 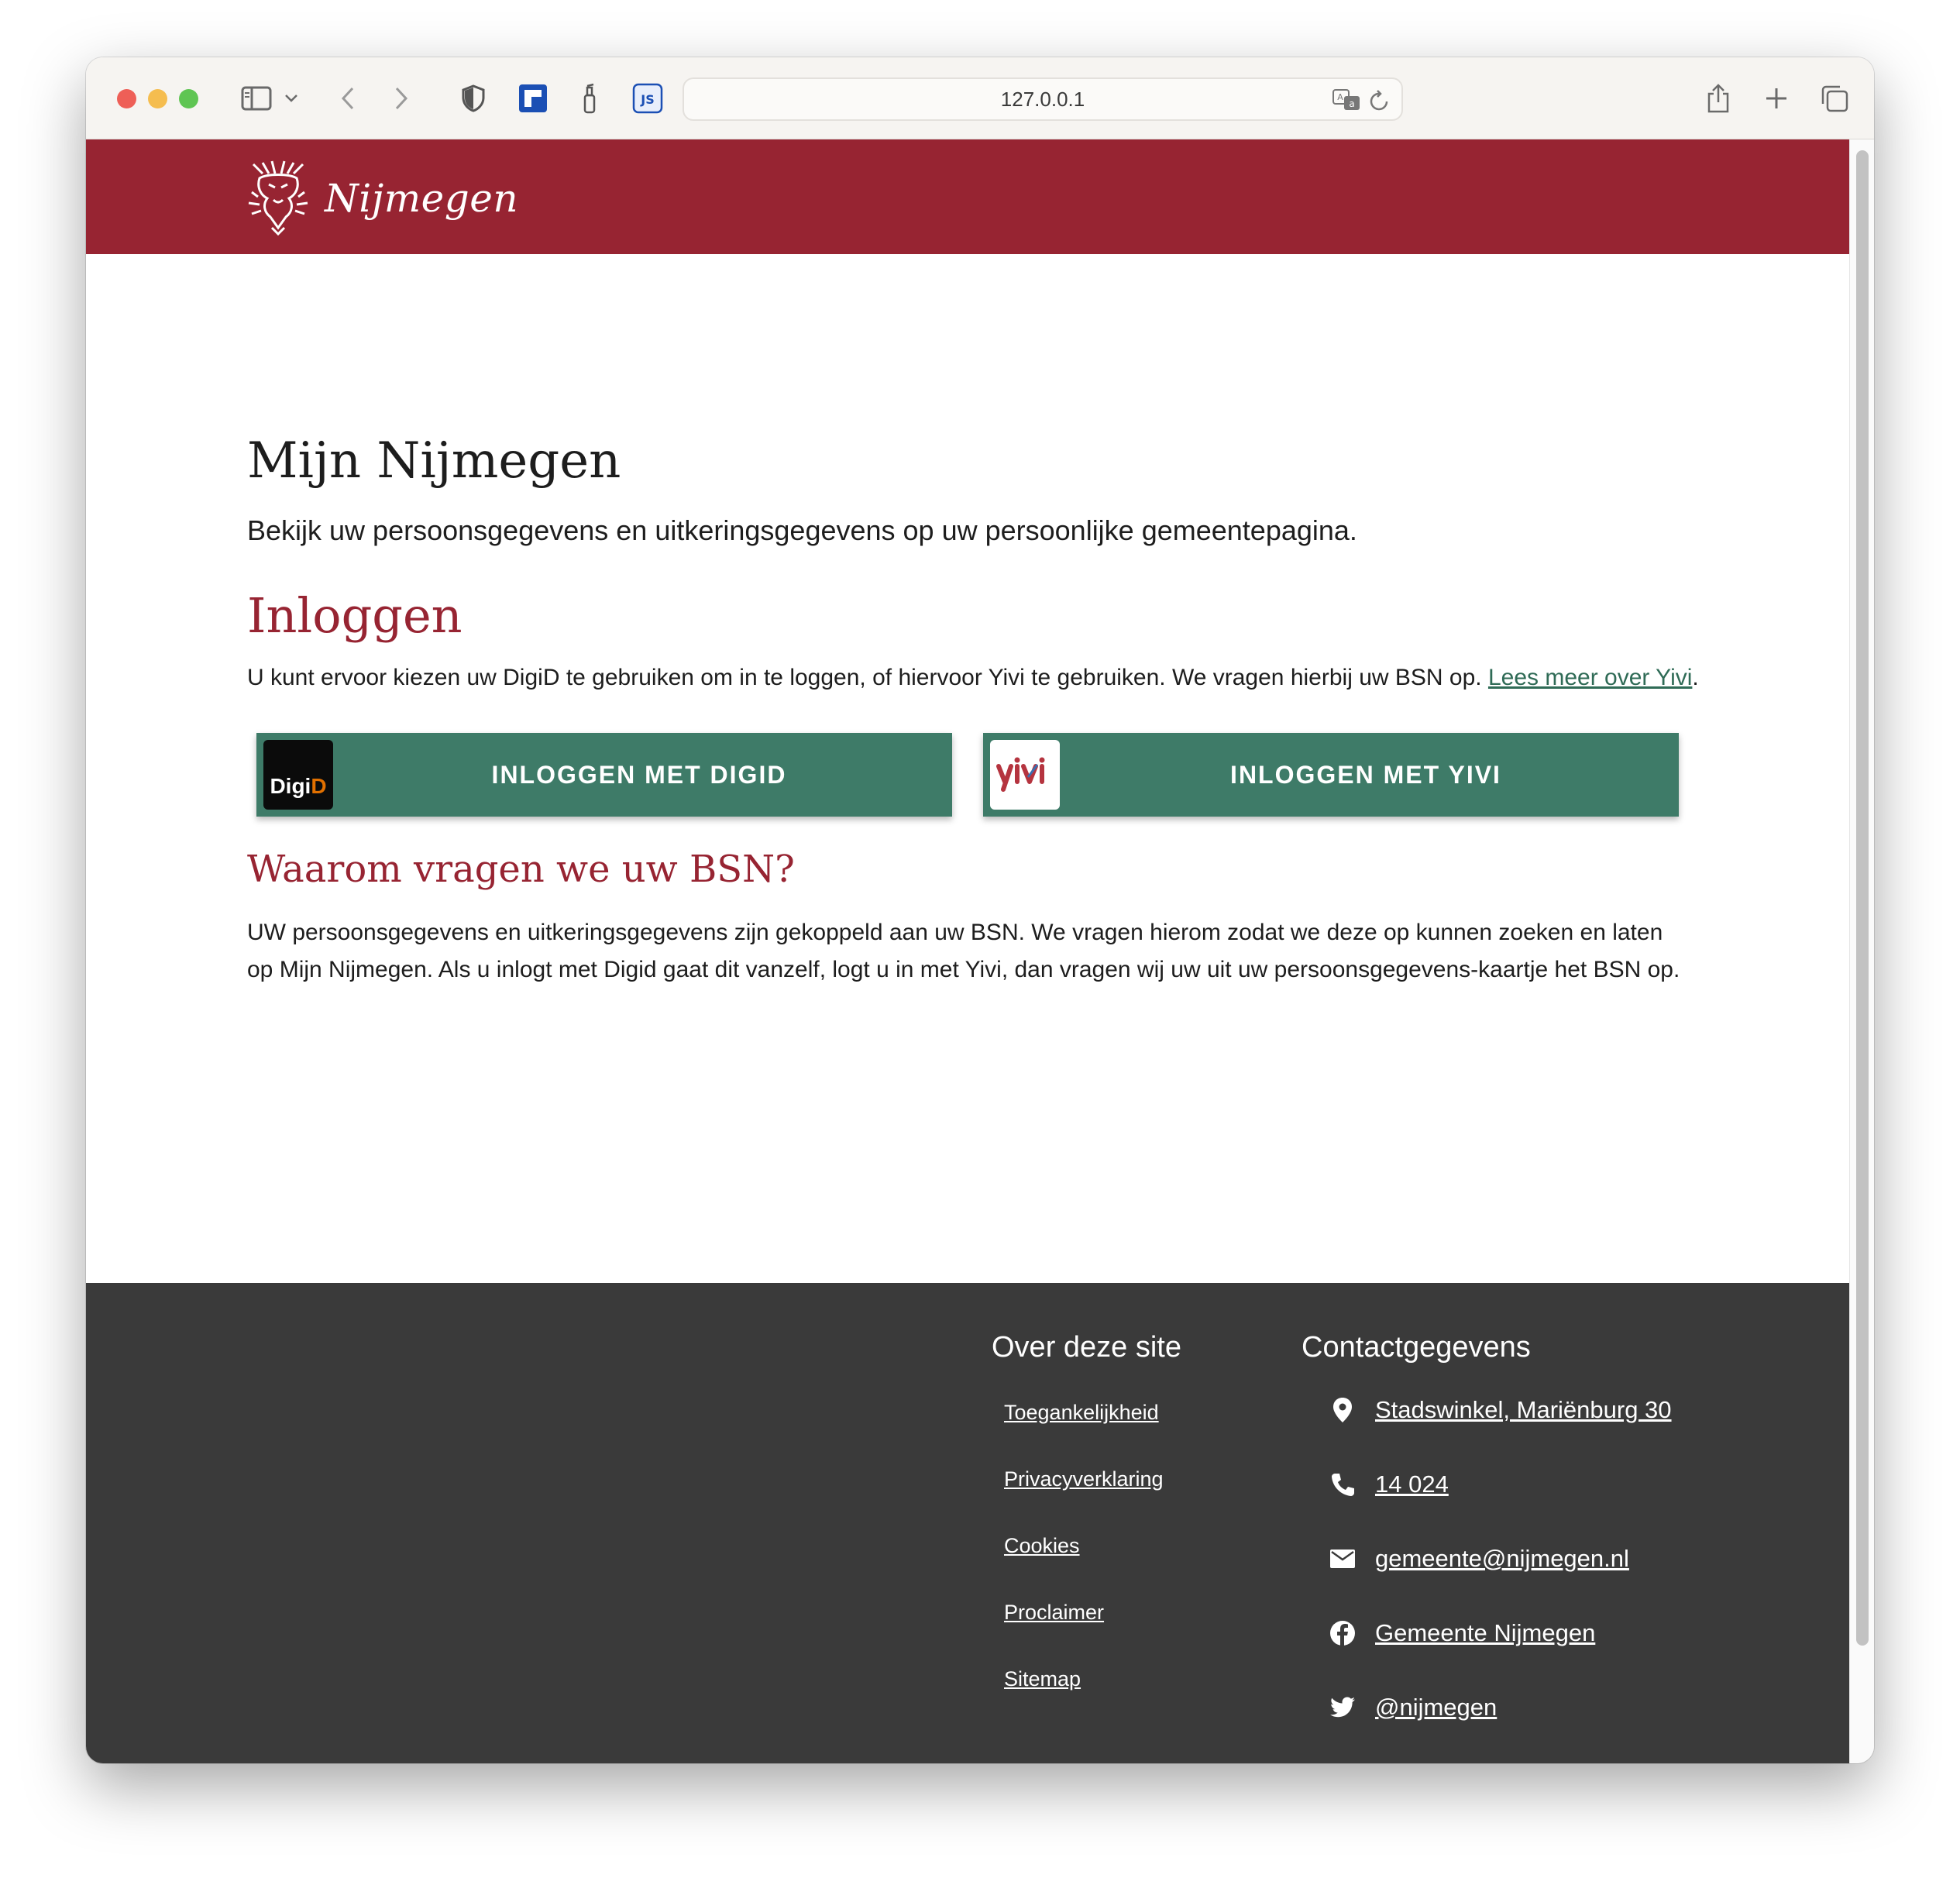 What do you see at coordinates (1380, 103) in the screenshot?
I see `reload-icon` at bounding box center [1380, 103].